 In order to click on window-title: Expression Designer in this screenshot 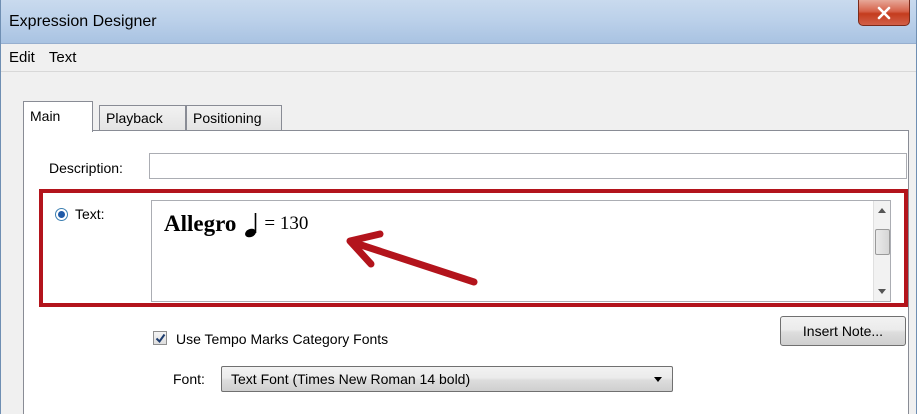, I will do `click(83, 21)`.